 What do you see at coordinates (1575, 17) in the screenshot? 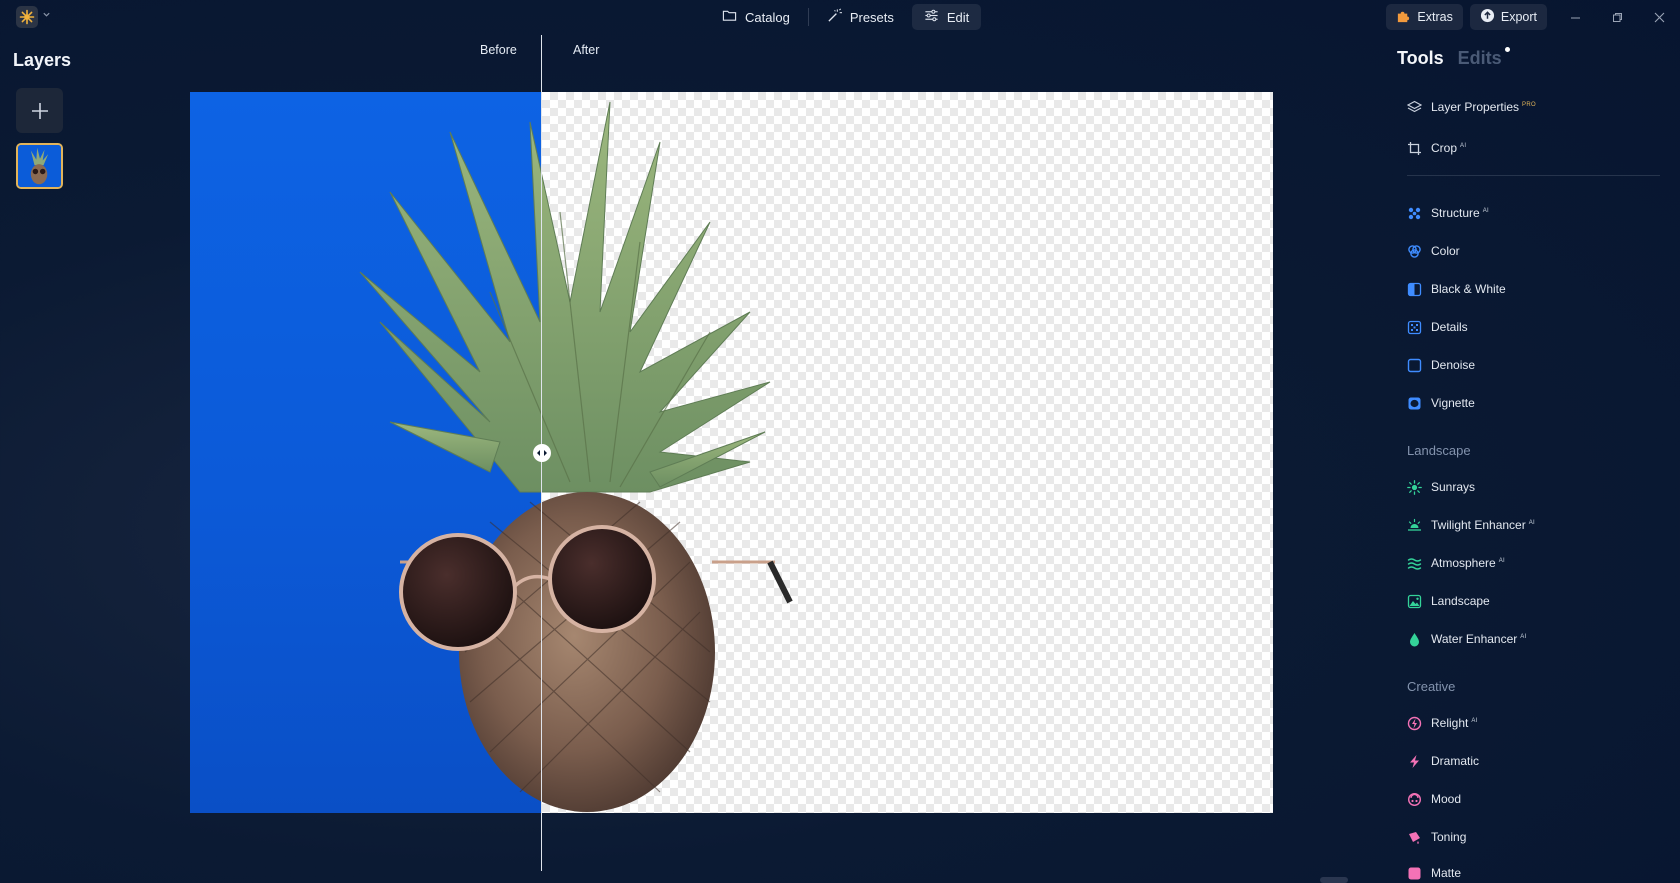
I see `minimize-button` at bounding box center [1575, 17].